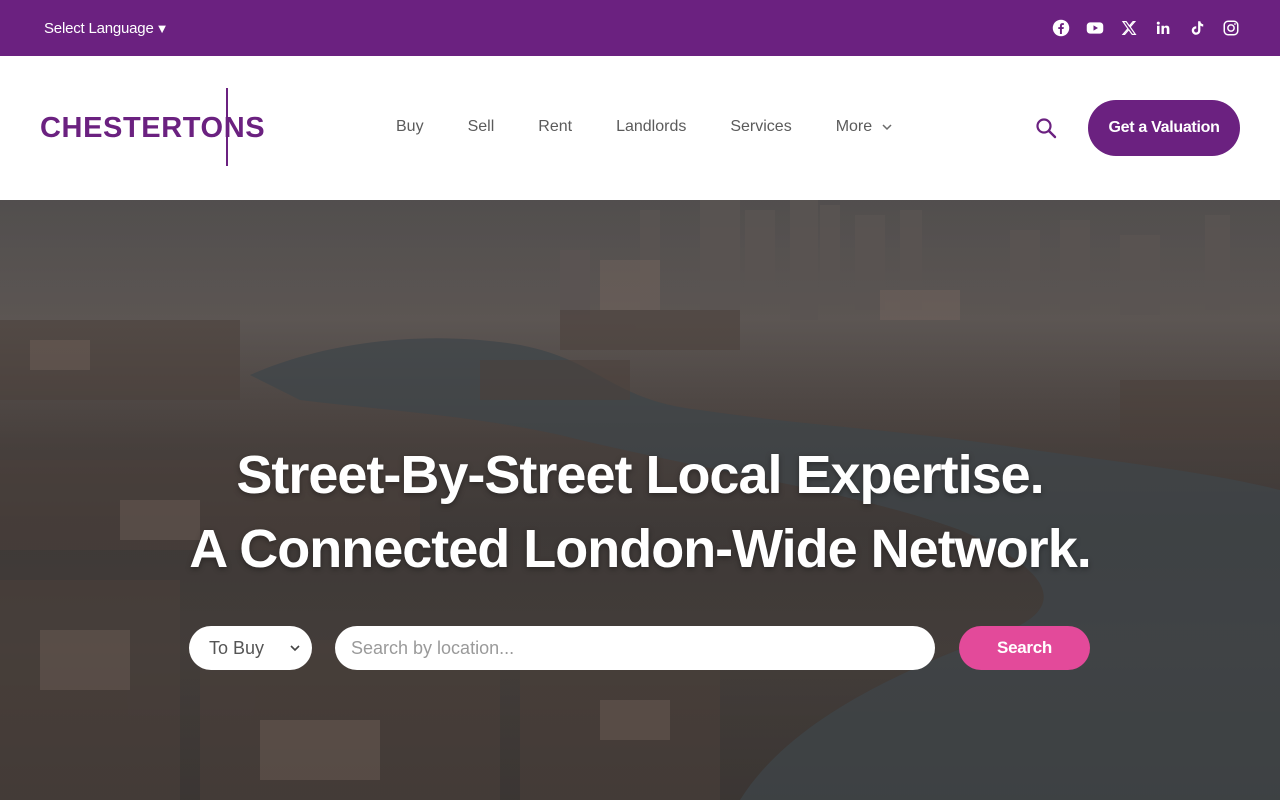 The image size is (1280, 800). What do you see at coordinates (1231, 28) in the screenshot?
I see `instagram-icon` at bounding box center [1231, 28].